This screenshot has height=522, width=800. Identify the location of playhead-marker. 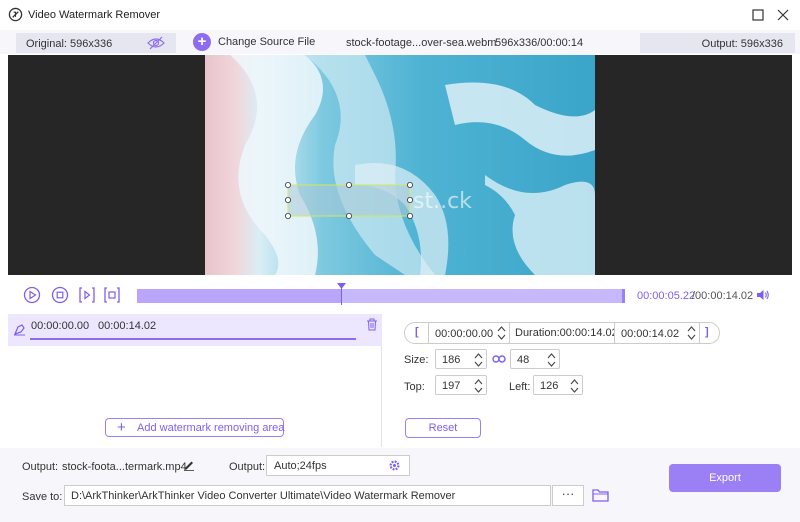
(342, 294).